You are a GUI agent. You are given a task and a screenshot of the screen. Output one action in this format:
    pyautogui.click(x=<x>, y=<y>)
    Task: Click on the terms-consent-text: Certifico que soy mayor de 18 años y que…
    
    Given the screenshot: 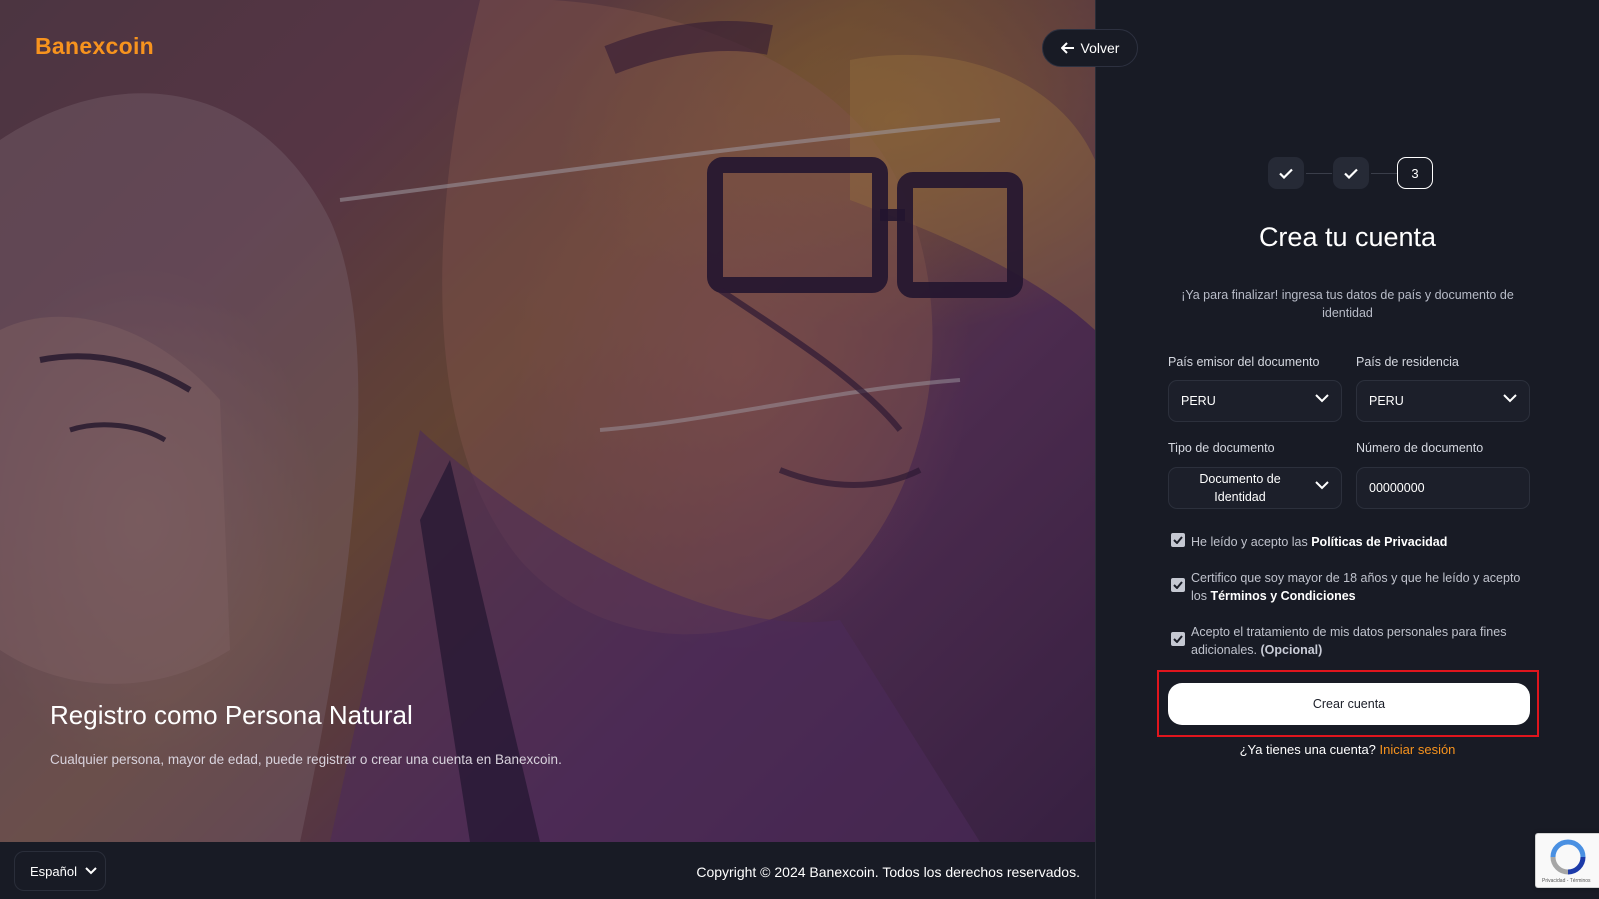 What is the action you would take?
    pyautogui.click(x=1356, y=587)
    